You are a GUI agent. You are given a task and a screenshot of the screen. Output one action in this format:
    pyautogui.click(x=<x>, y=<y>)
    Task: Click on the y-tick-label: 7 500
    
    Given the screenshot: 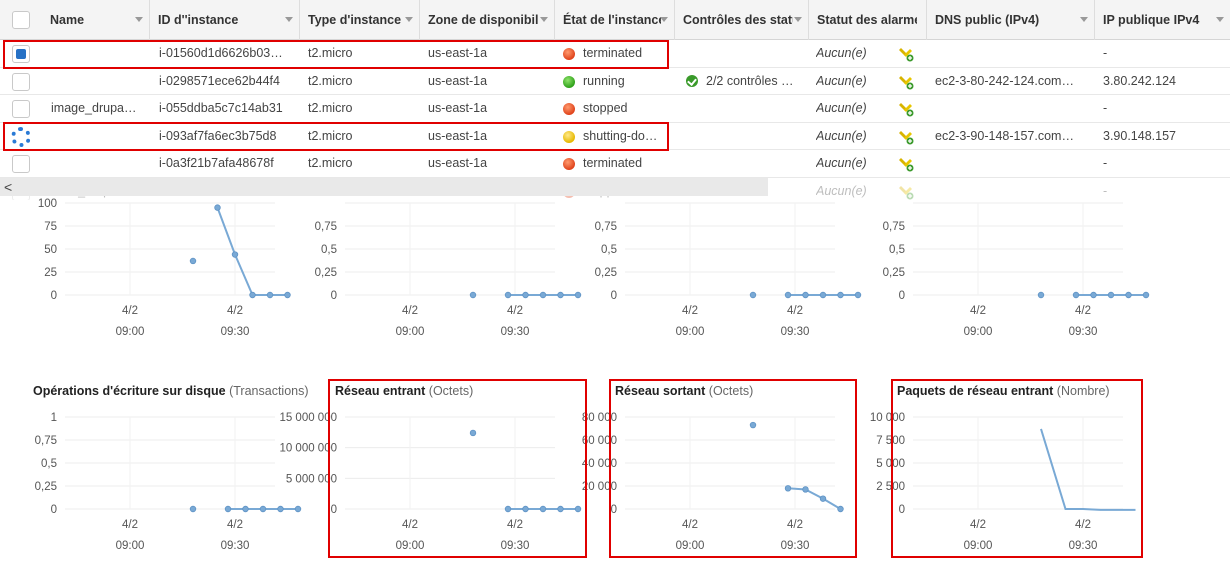 What is the action you would take?
    pyautogui.click(x=890, y=441)
    